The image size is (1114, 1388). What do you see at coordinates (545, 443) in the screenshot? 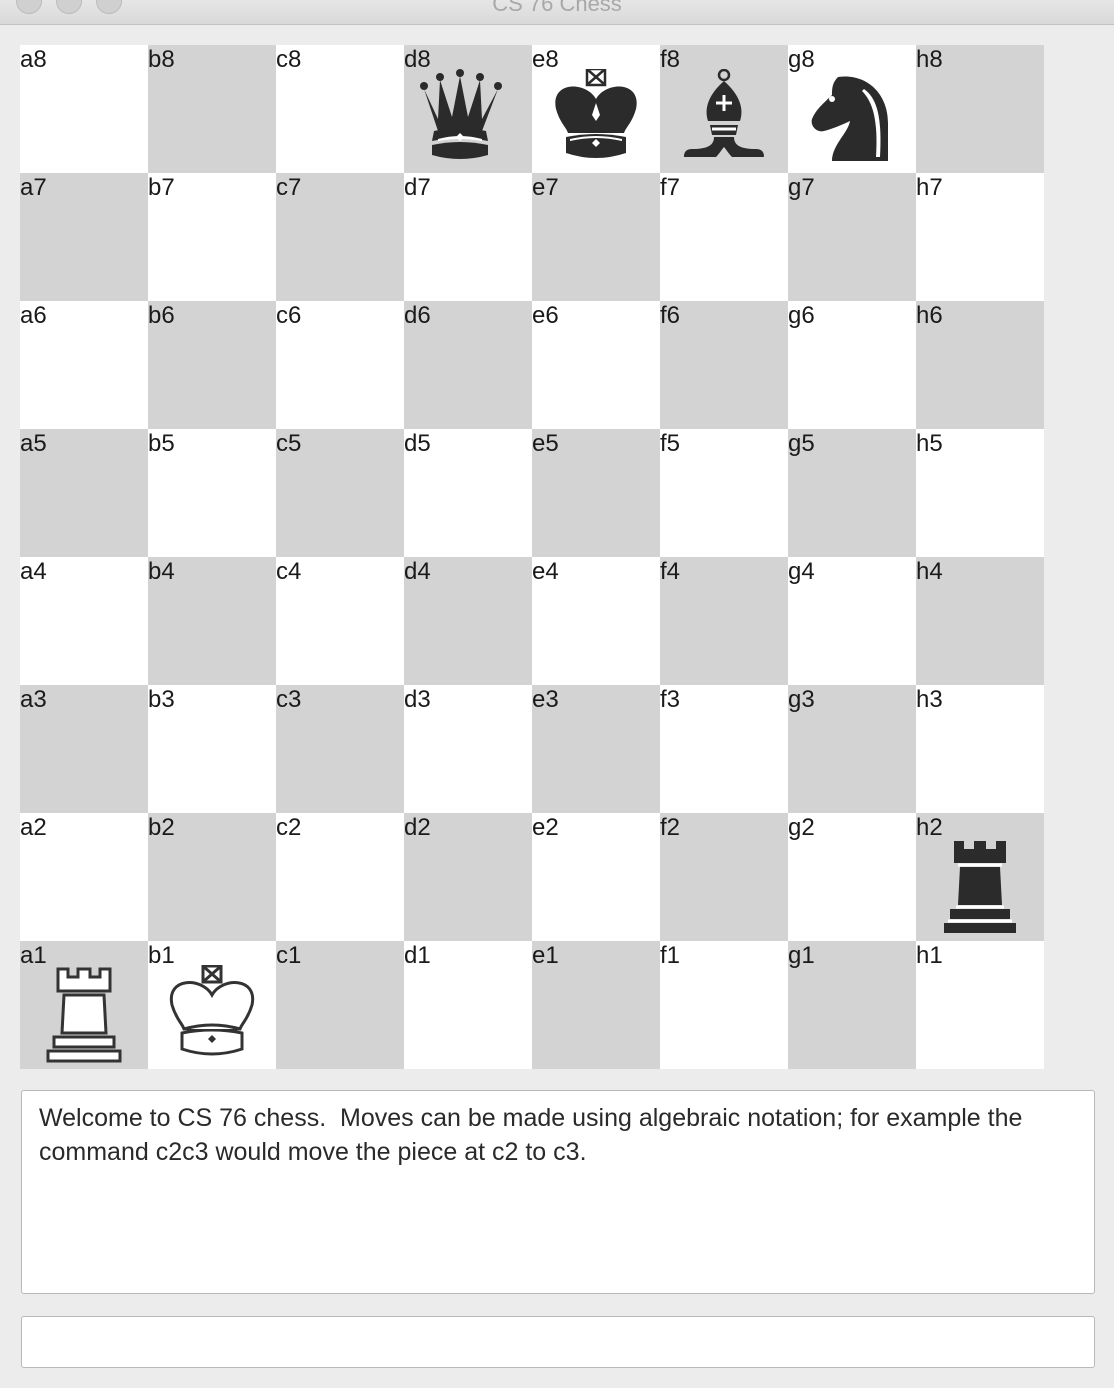
I see `square-label: e5` at bounding box center [545, 443].